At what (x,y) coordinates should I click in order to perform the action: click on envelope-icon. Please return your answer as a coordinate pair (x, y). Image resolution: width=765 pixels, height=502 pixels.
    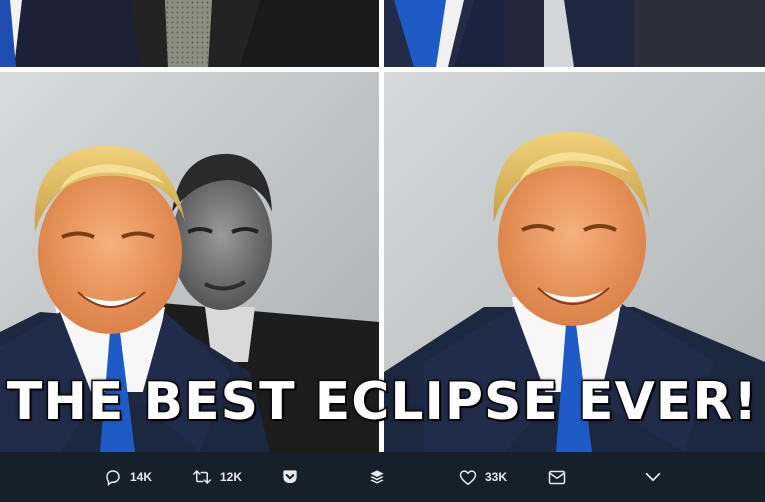
    Looking at the image, I should click on (557, 477).